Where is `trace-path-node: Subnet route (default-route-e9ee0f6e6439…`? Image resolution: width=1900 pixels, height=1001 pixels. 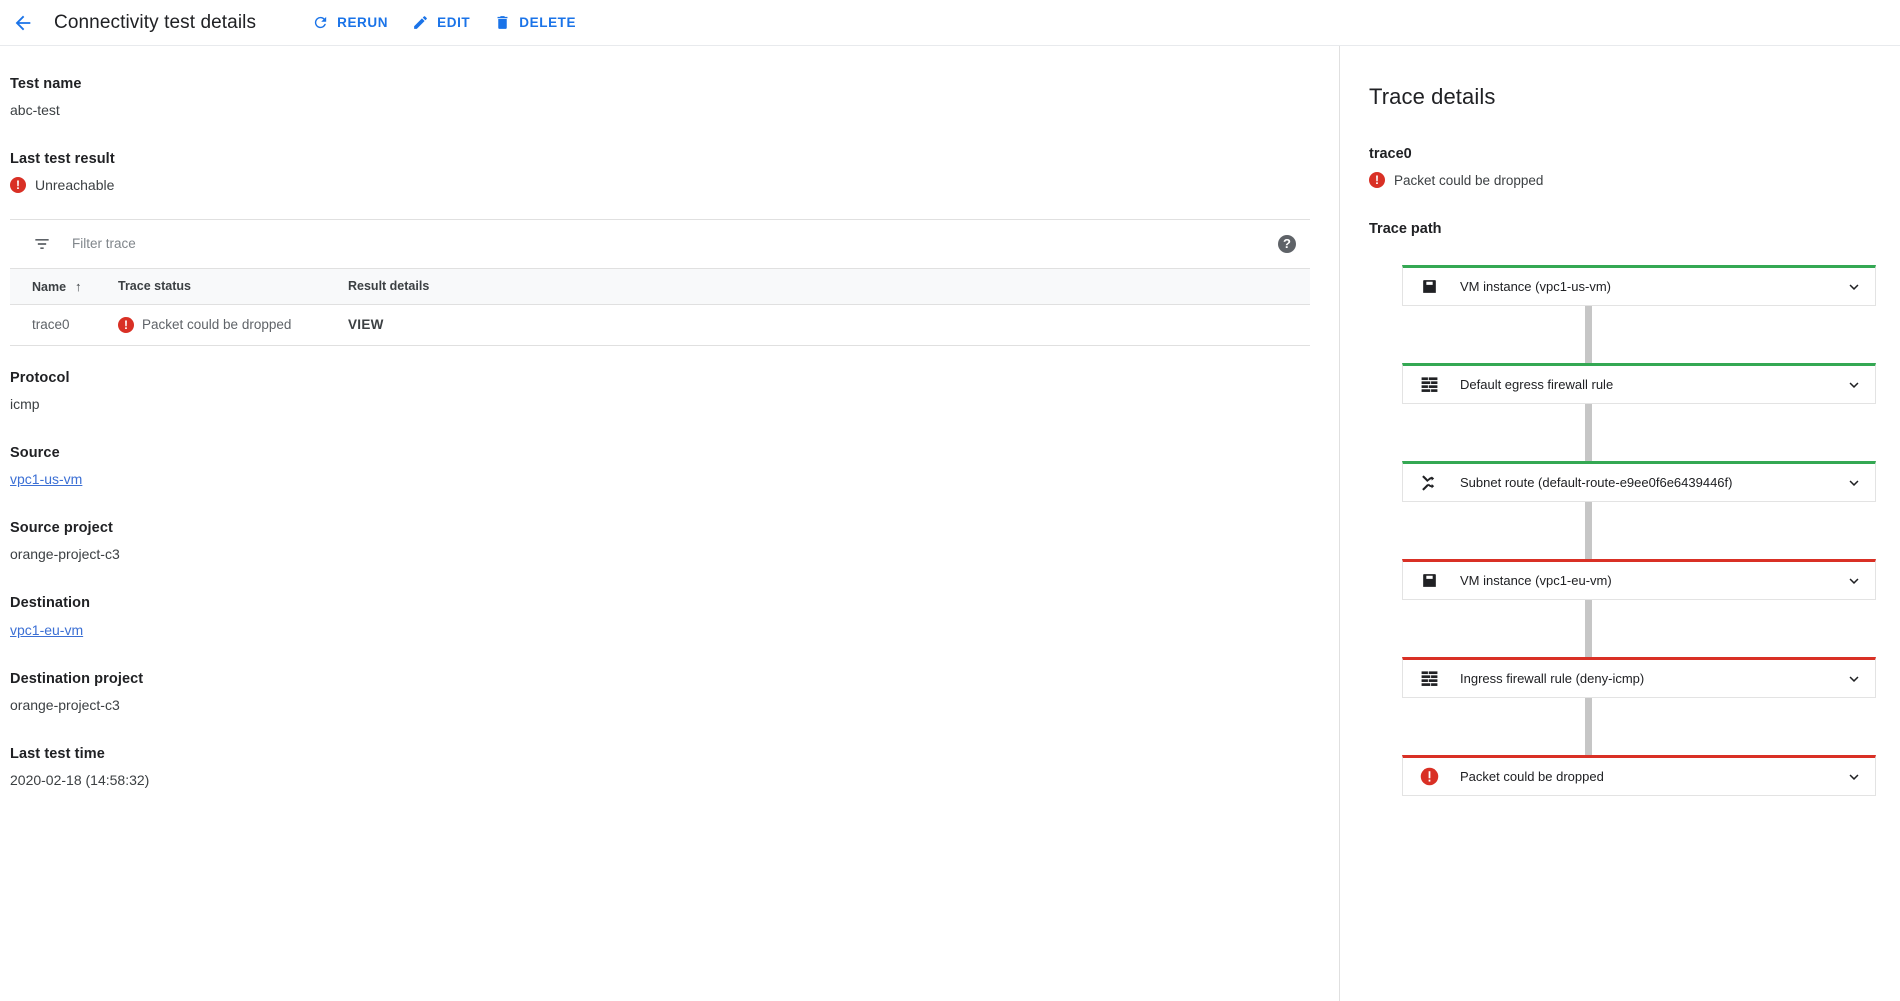
trace-path-node: Subnet route (default-route-e9ee0f6e6439… is located at coordinates (1639, 481).